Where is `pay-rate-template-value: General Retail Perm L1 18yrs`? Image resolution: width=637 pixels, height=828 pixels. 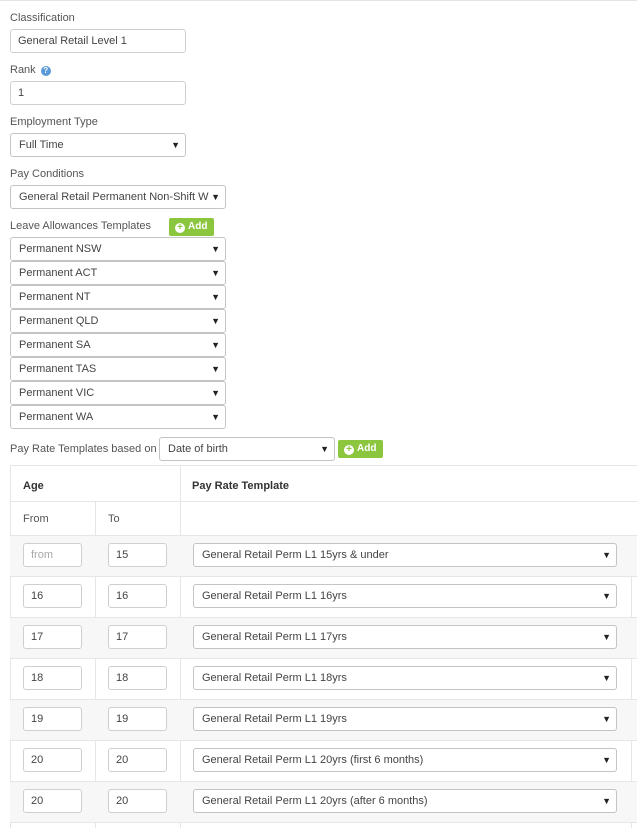
pay-rate-template-value: General Retail Perm L1 18yrs is located at coordinates (274, 678).